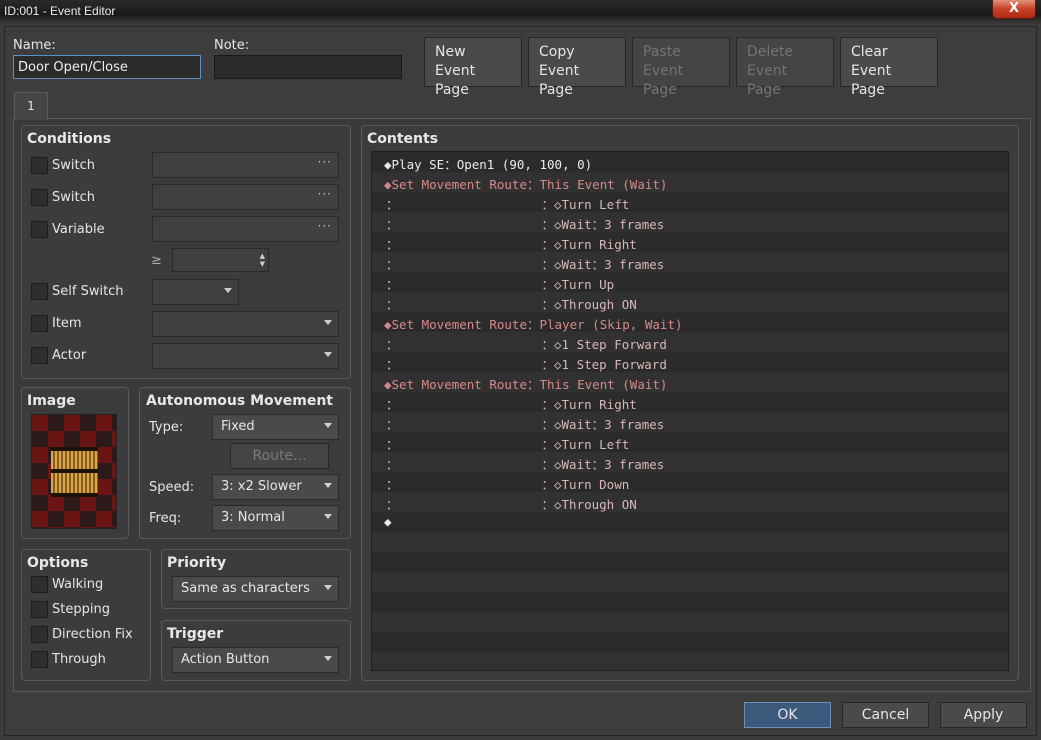 The height and width of the screenshot is (740, 1041). I want to click on priority-title: Priority, so click(197, 563).